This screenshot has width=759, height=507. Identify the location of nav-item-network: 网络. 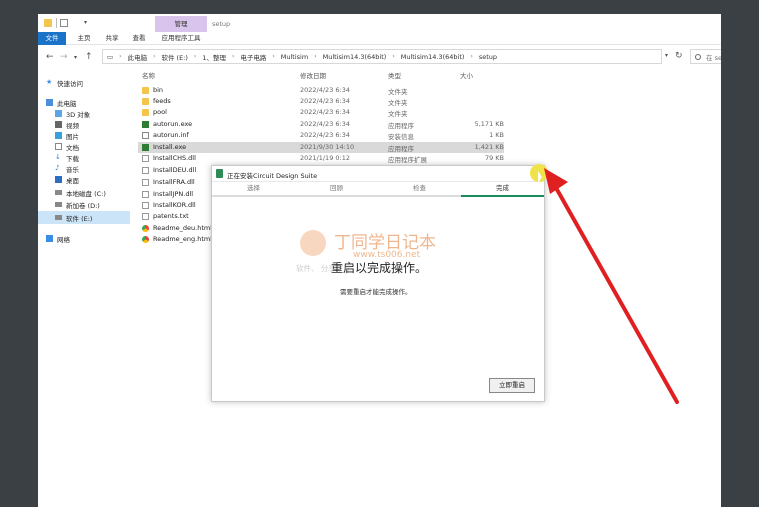
(84, 238).